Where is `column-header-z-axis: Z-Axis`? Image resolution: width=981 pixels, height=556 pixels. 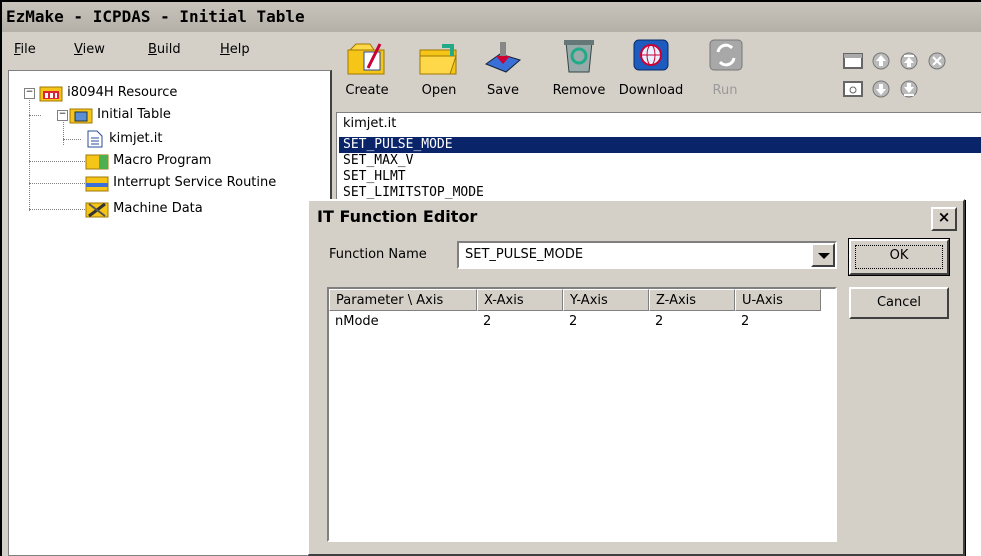
column-header-z-axis: Z-Axis is located at coordinates (692, 300).